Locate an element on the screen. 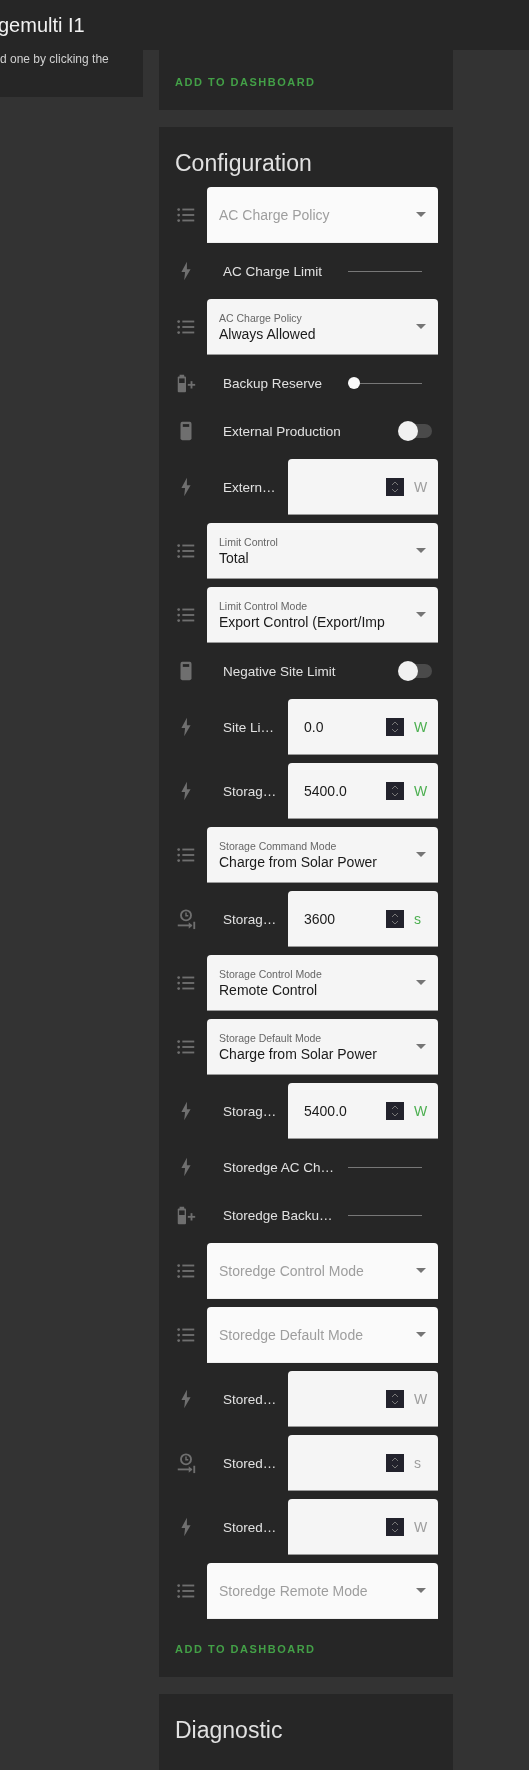 This screenshot has height=1770, width=529. select-field: Storage Default Mode Charge from Solar Power is located at coordinates (322, 1047).